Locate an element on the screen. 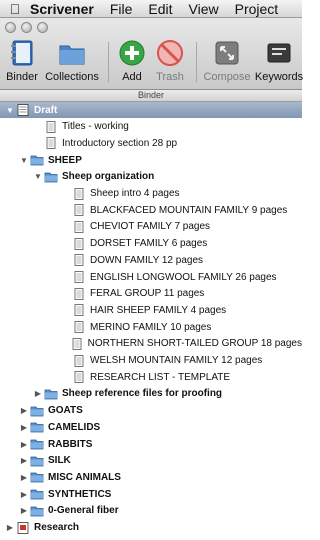  binder-row: FERAL GROUP 11 pages is located at coordinates (151, 294).